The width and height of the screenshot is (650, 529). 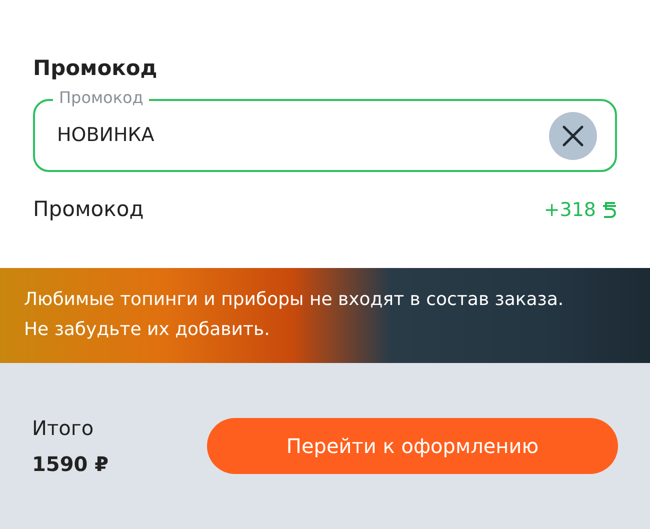 What do you see at coordinates (294, 315) in the screenshot?
I see `banner-text: Любимые топинги и приборы не входят в состав заказа. Не забудьте их добавить.` at bounding box center [294, 315].